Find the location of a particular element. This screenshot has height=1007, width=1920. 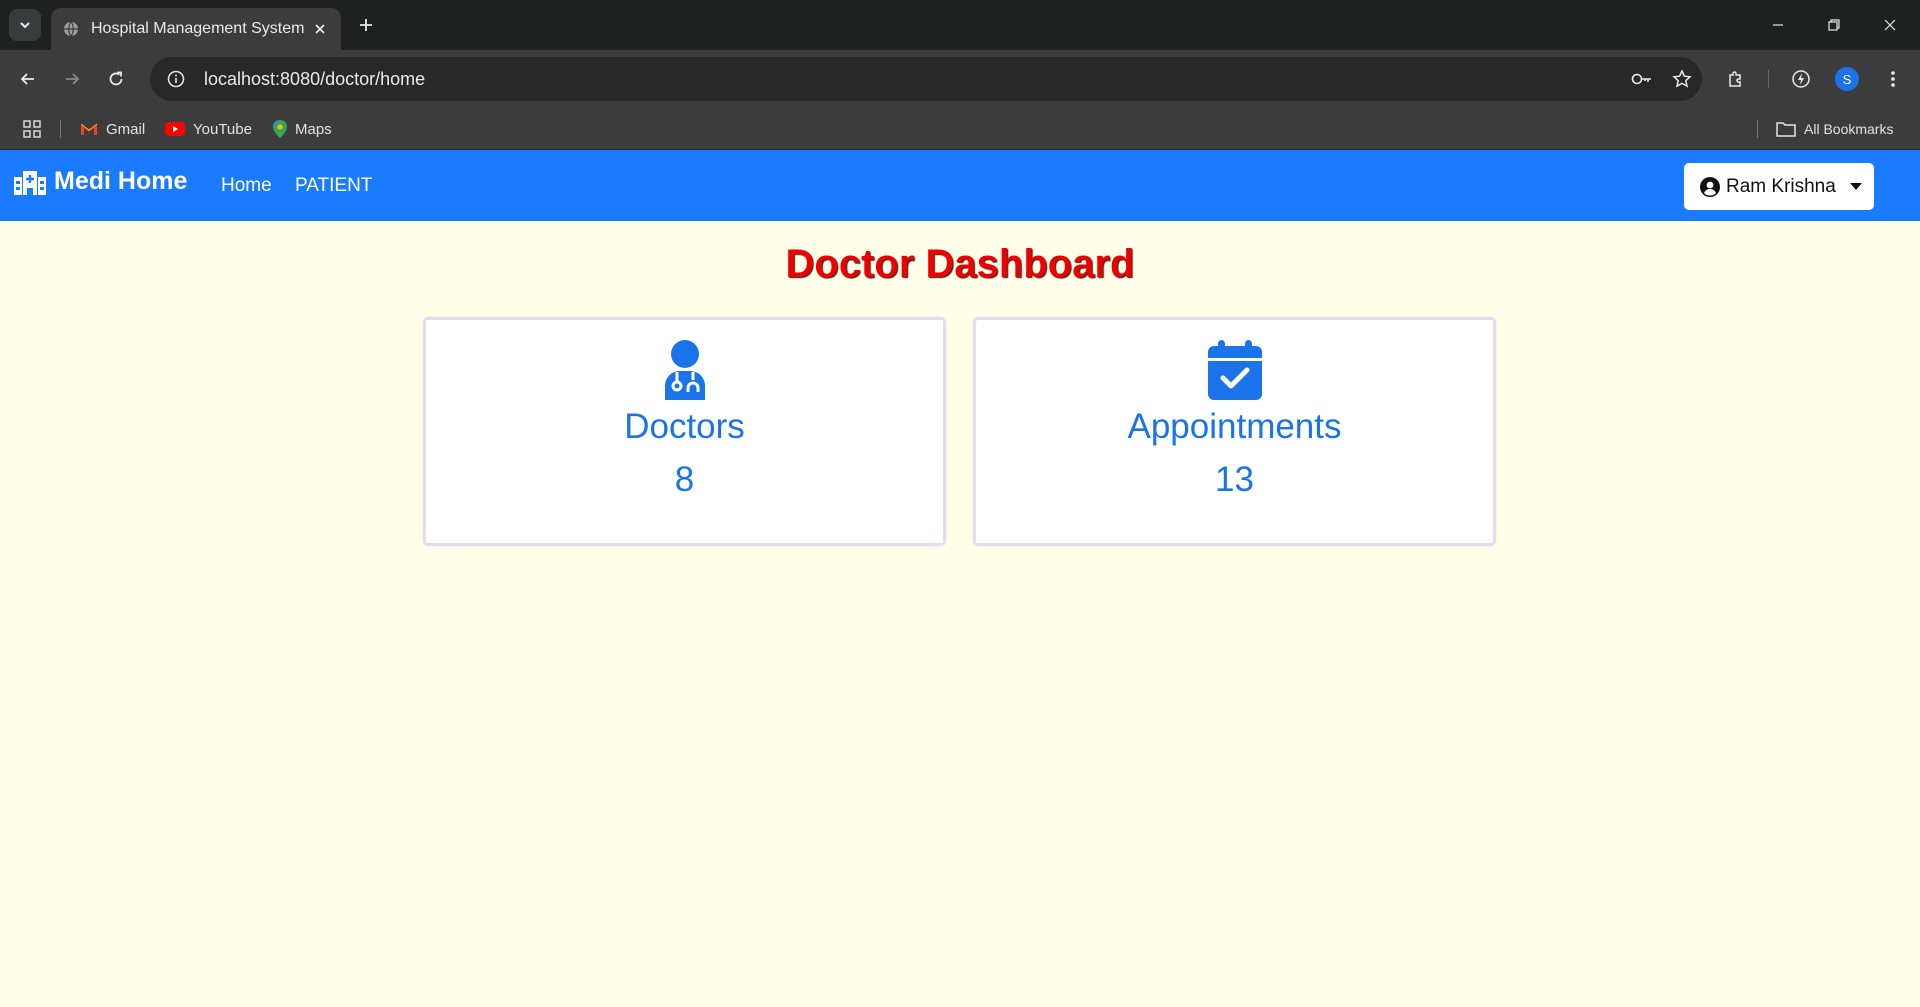

arrow-right-icon is located at coordinates (73, 79).